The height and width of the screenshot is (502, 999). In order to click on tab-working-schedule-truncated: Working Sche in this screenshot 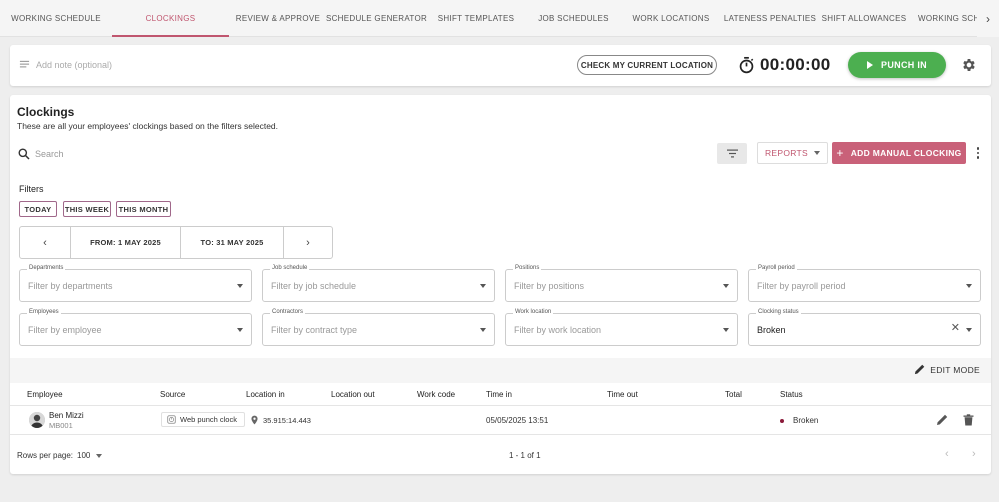, I will do `click(943, 18)`.